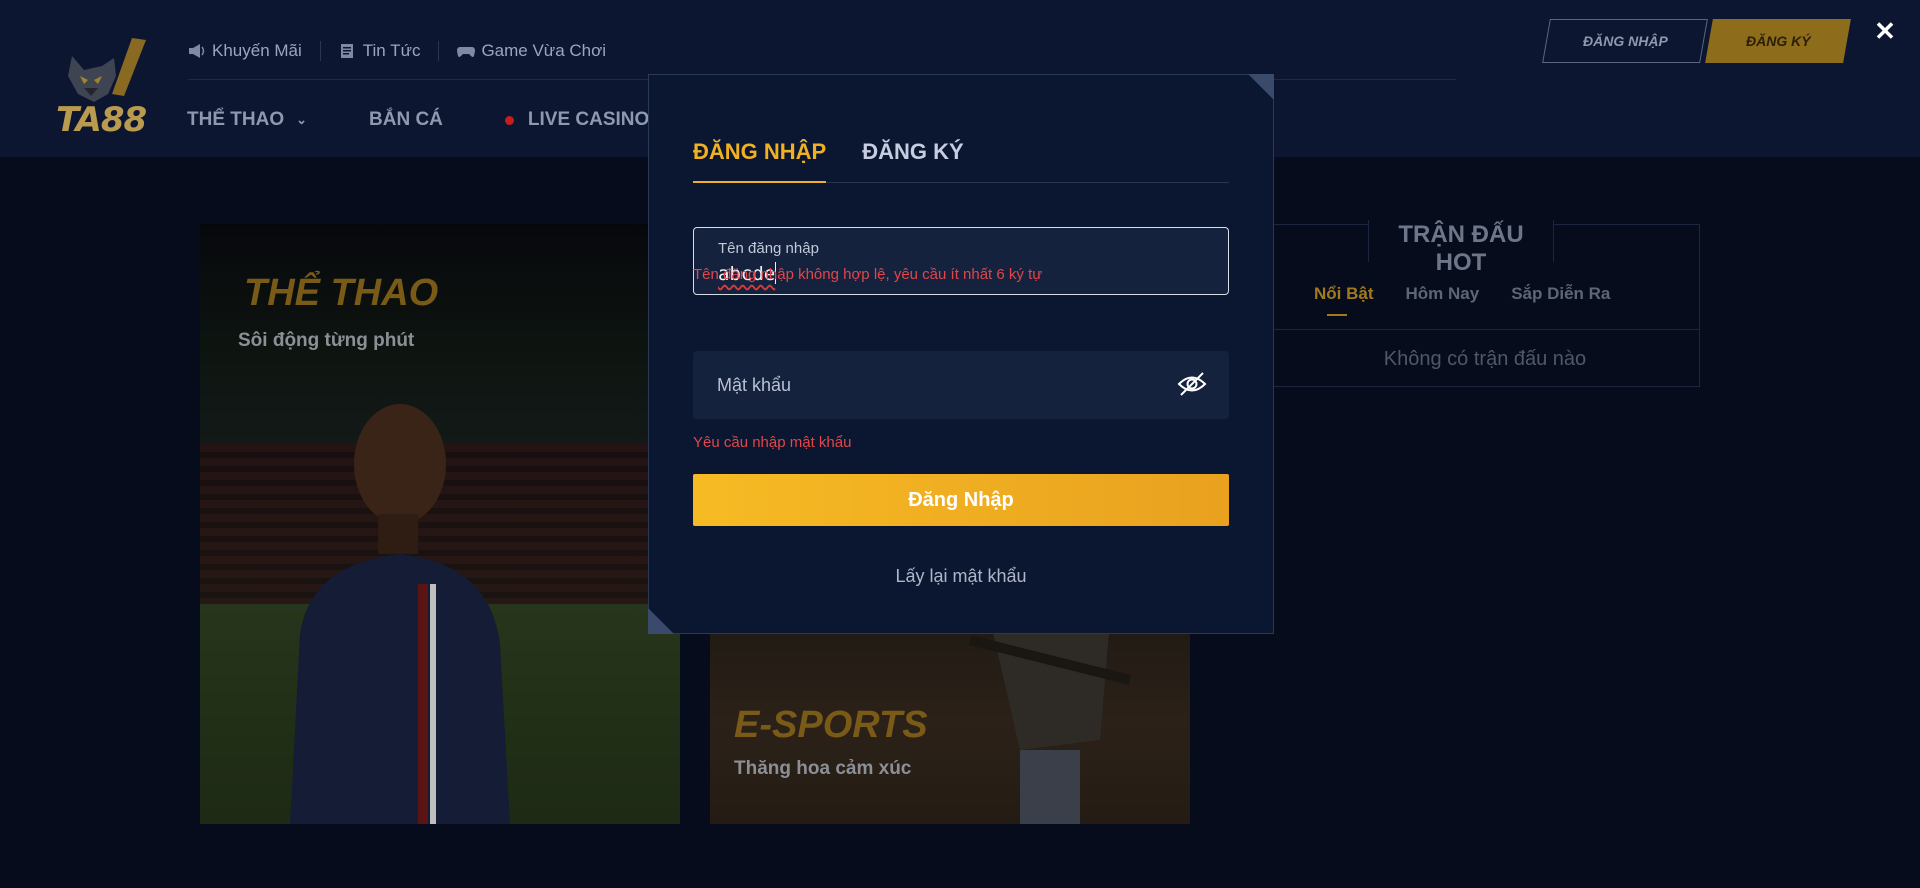 The image size is (1920, 888). Describe the element at coordinates (1560, 294) in the screenshot. I see `tab-upcoming: Sắp Diễn Ra` at that location.